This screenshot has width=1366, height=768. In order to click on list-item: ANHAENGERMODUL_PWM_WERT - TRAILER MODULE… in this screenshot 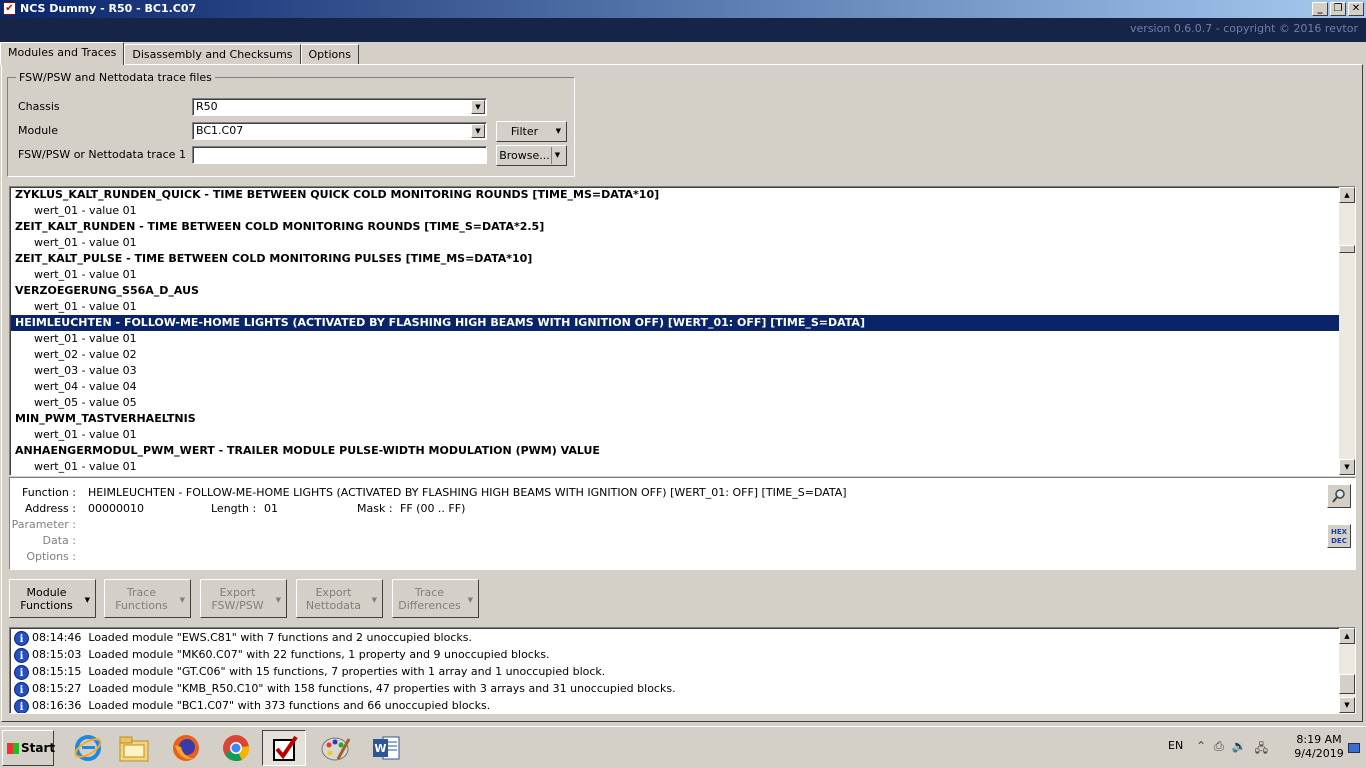, I will do `click(676, 451)`.